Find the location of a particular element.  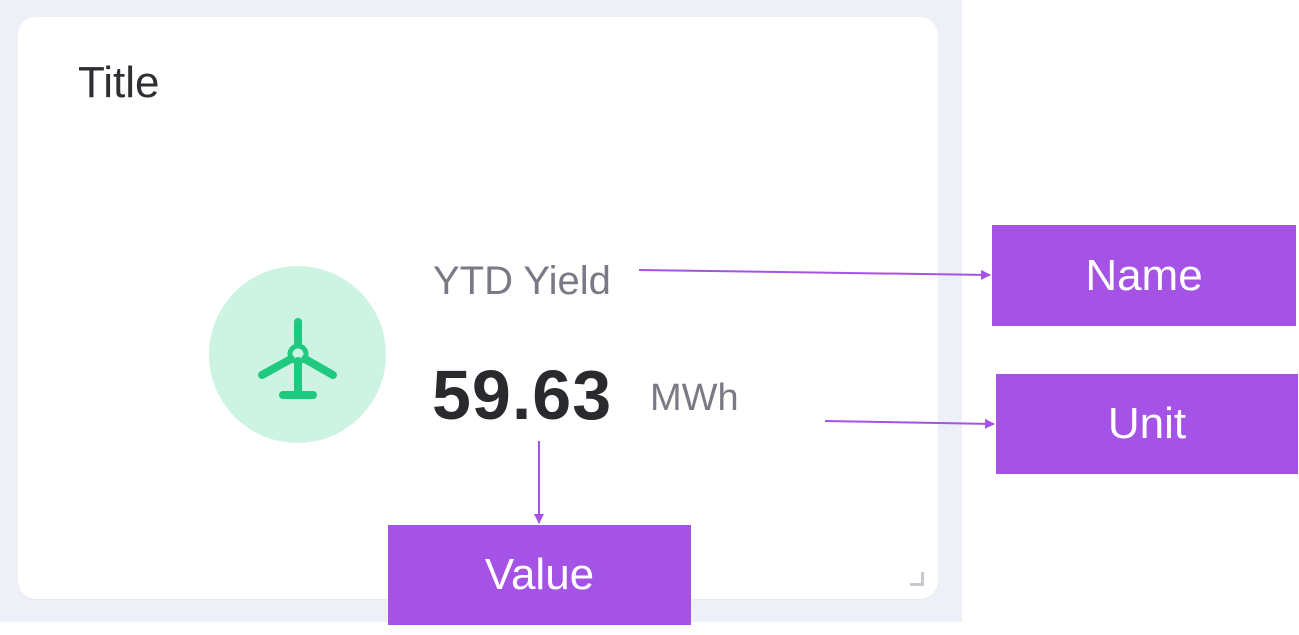

metric-unit: MWh is located at coordinates (694, 398).